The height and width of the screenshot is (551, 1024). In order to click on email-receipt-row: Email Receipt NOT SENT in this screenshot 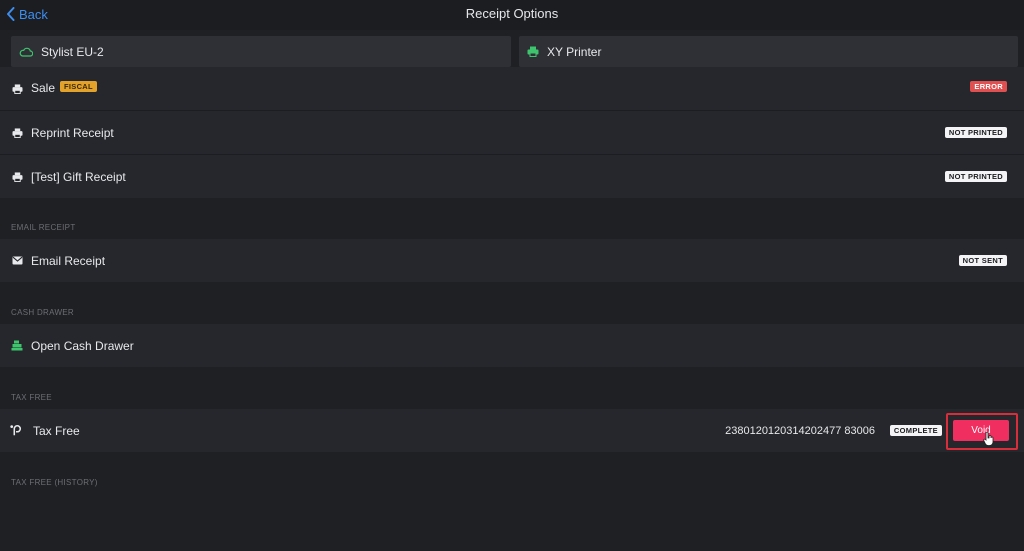, I will do `click(512, 260)`.